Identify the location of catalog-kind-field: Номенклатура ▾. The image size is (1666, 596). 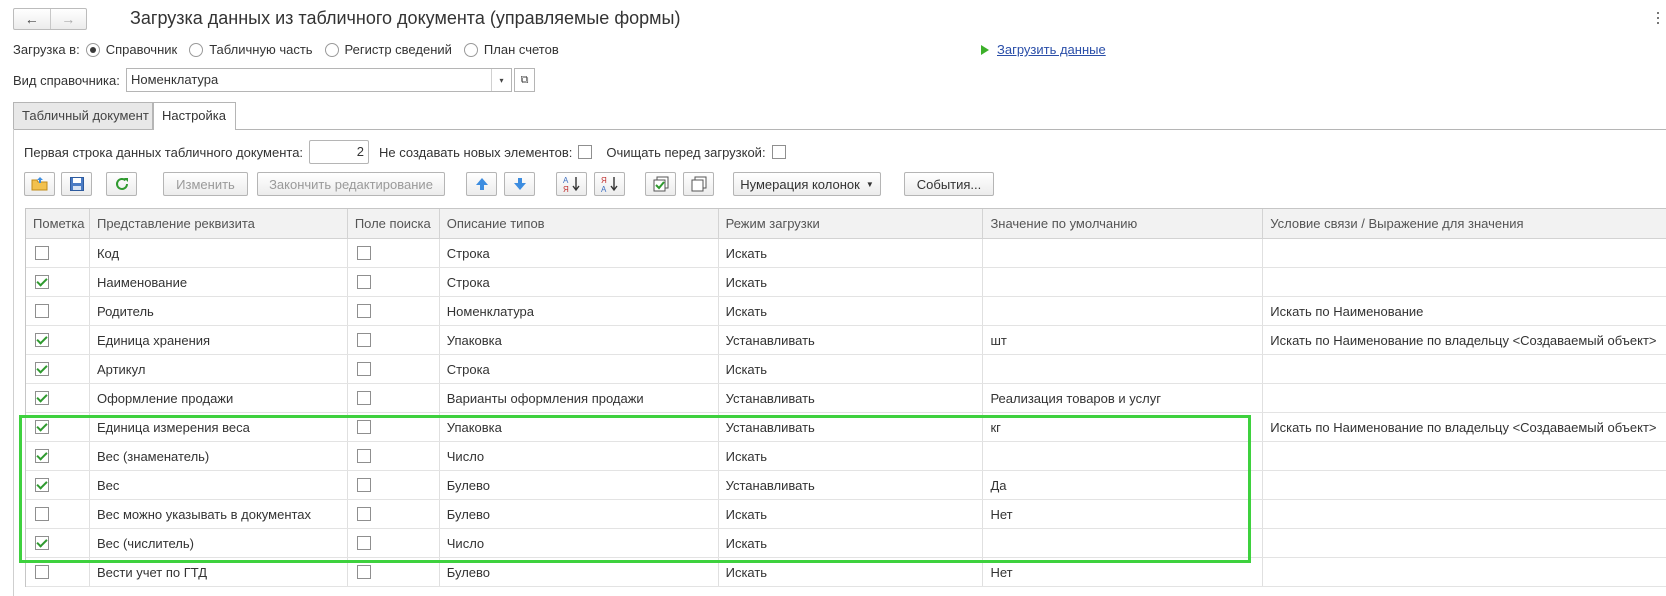
(319, 80).